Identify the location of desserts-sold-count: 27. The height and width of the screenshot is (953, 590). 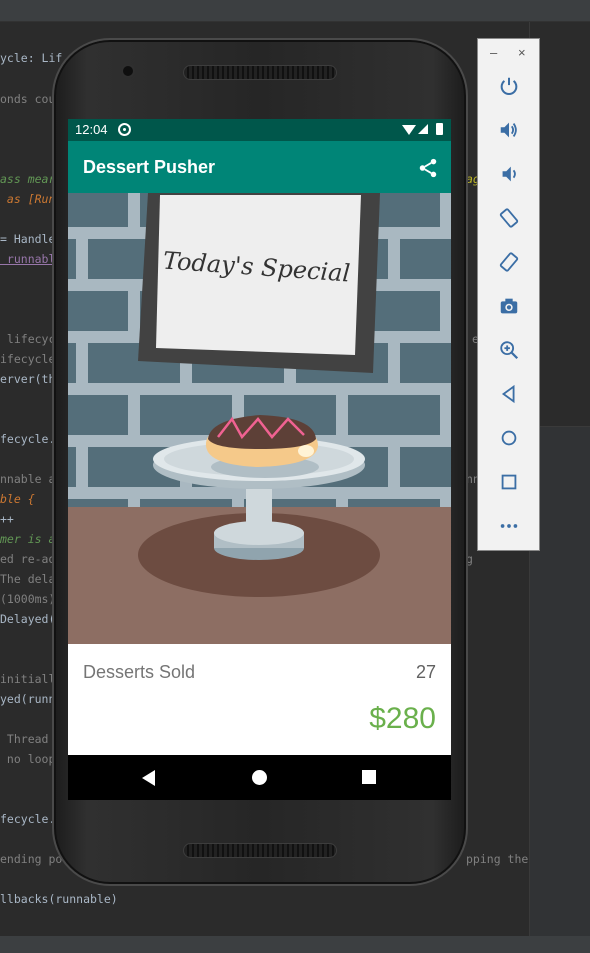
(425, 672).